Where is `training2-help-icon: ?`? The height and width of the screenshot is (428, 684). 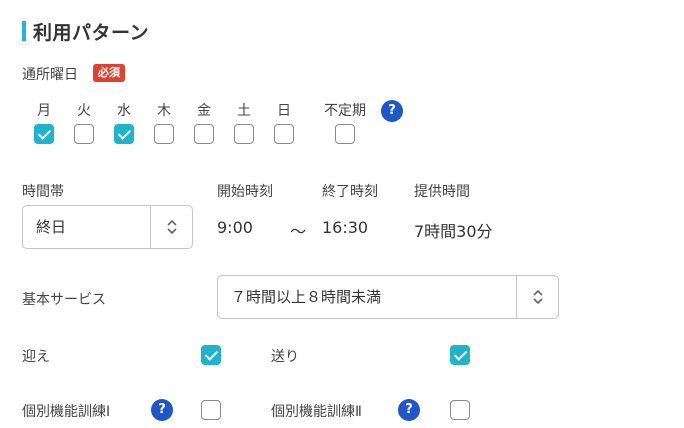 training2-help-icon: ? is located at coordinates (409, 410).